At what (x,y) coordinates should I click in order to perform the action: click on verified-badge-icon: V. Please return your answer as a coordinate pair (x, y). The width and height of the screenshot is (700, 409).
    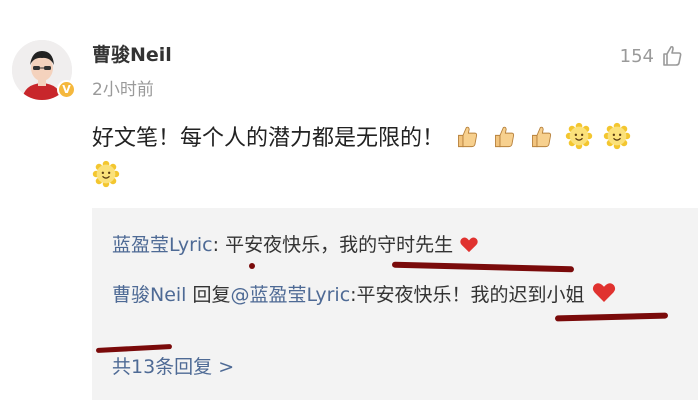
    Looking at the image, I should click on (66, 89).